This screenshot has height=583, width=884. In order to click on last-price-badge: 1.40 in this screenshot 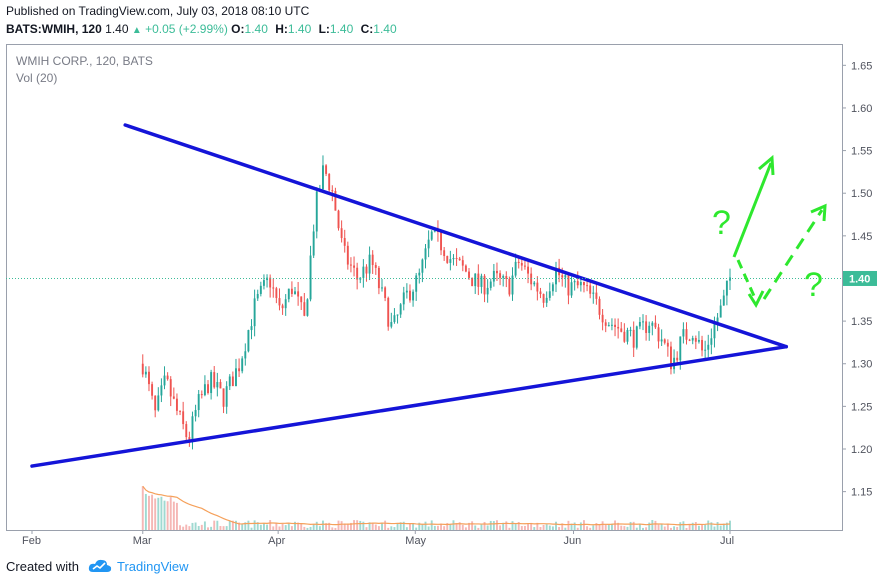, I will do `click(860, 278)`.